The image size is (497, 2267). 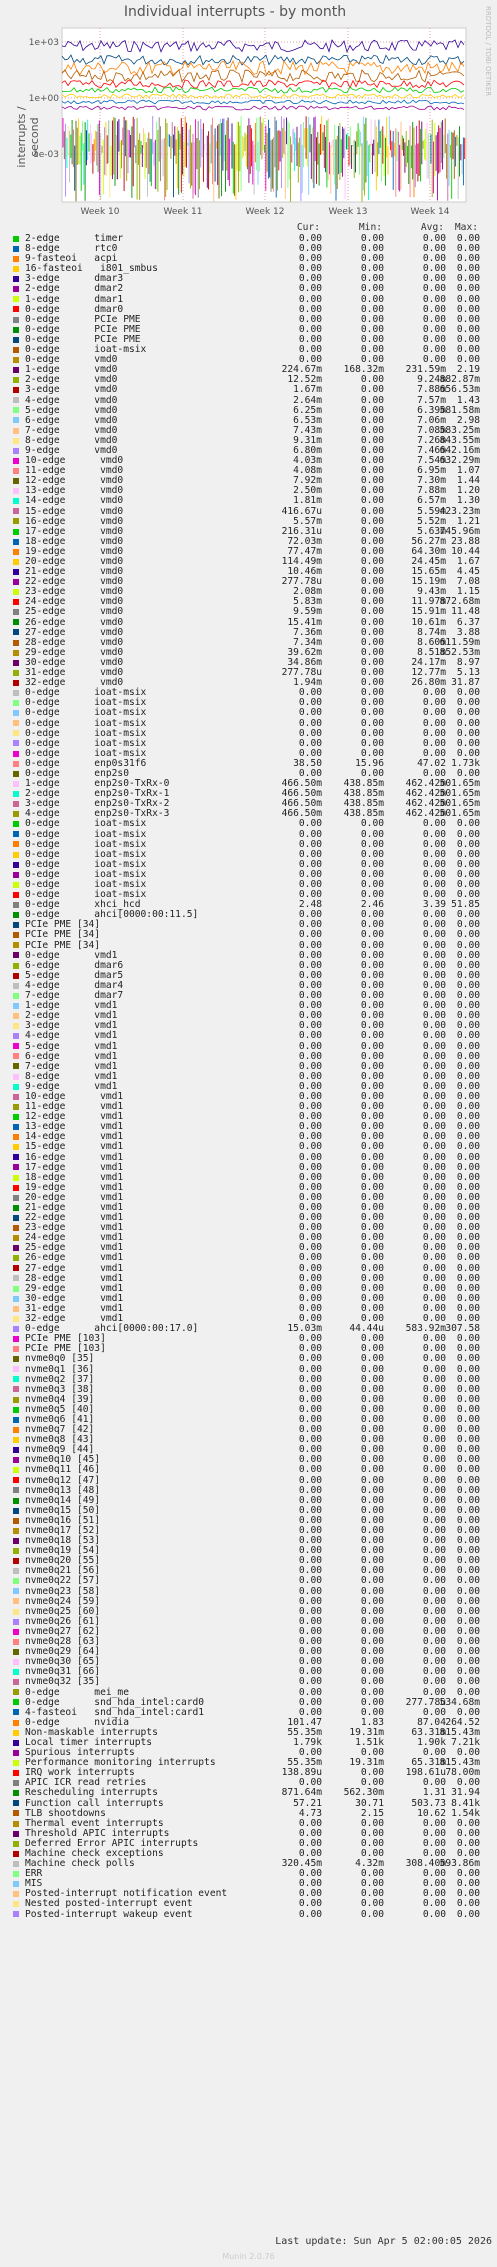 I want to click on y-tick-label: 1e-03, so click(x=46, y=155).